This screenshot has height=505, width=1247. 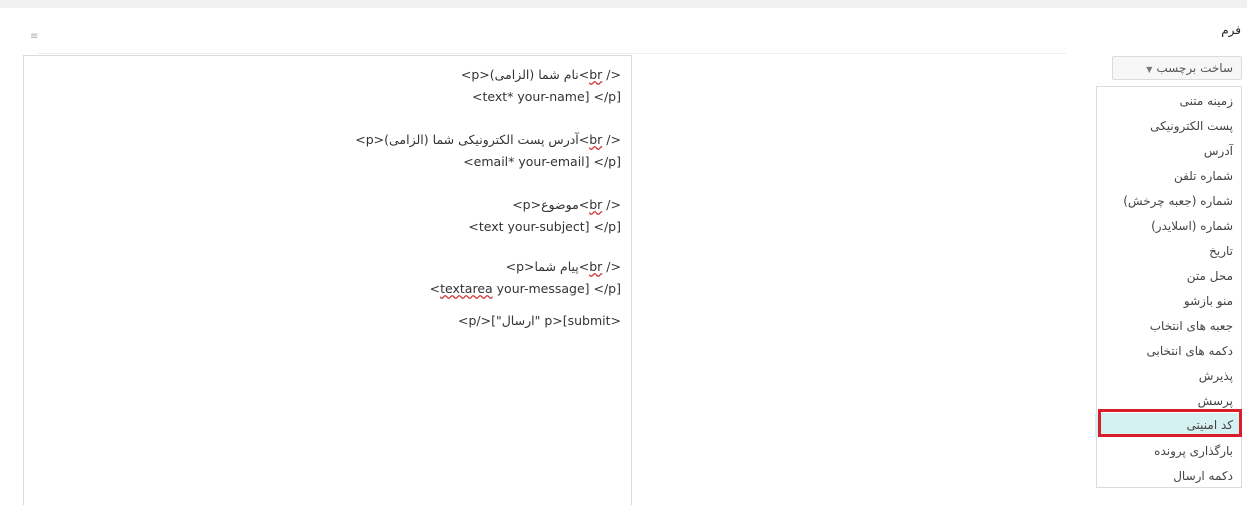 What do you see at coordinates (1168, 176) in the screenshot?
I see `menu-item-tel: شماره تلفن` at bounding box center [1168, 176].